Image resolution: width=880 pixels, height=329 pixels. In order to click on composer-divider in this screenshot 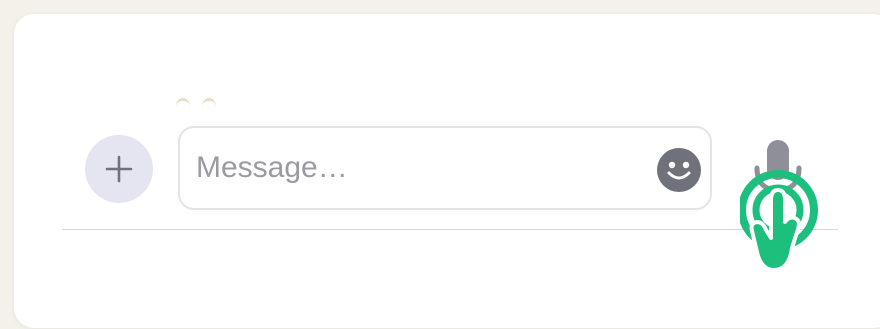, I will do `click(450, 229)`.